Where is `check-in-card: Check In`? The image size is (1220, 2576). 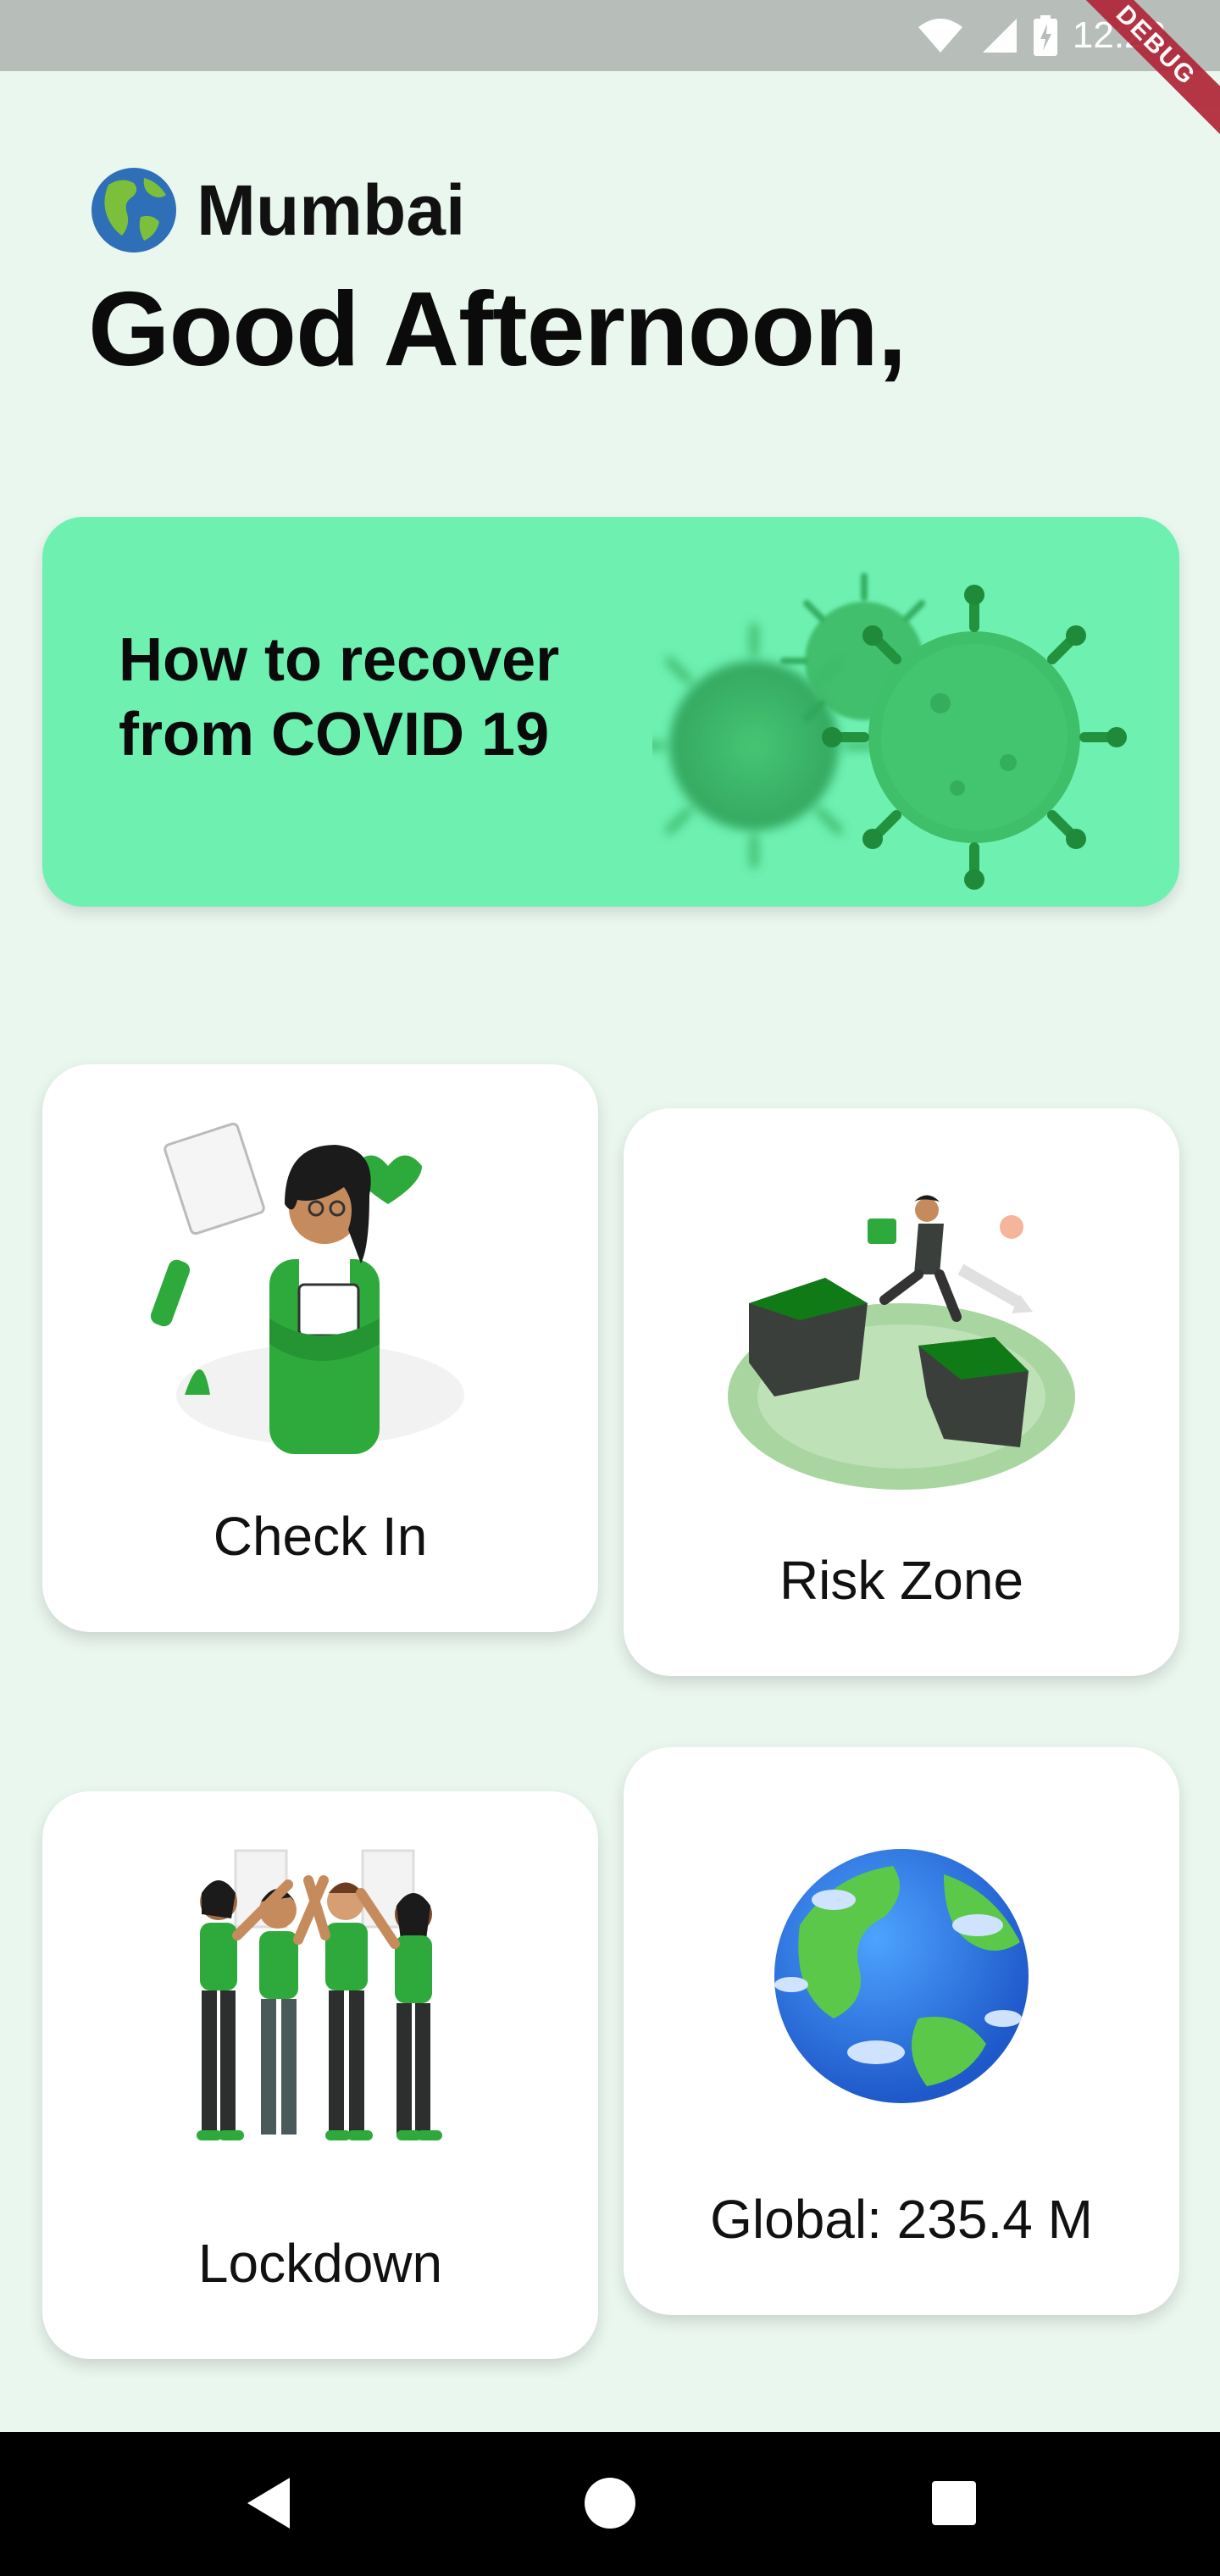
check-in-card: Check In is located at coordinates (320, 1348).